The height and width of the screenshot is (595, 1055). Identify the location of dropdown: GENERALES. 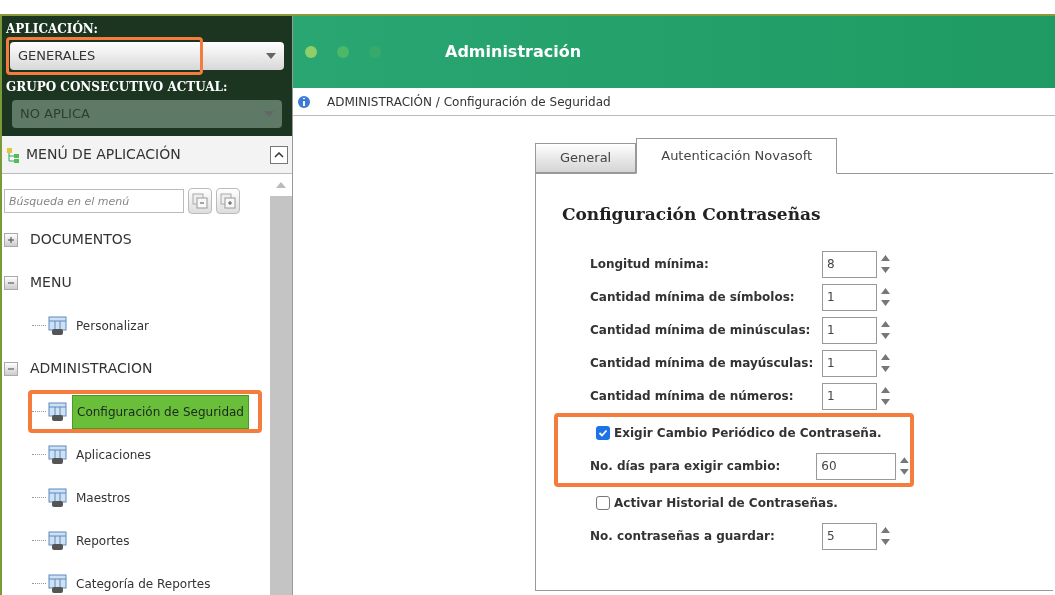
(147, 56).